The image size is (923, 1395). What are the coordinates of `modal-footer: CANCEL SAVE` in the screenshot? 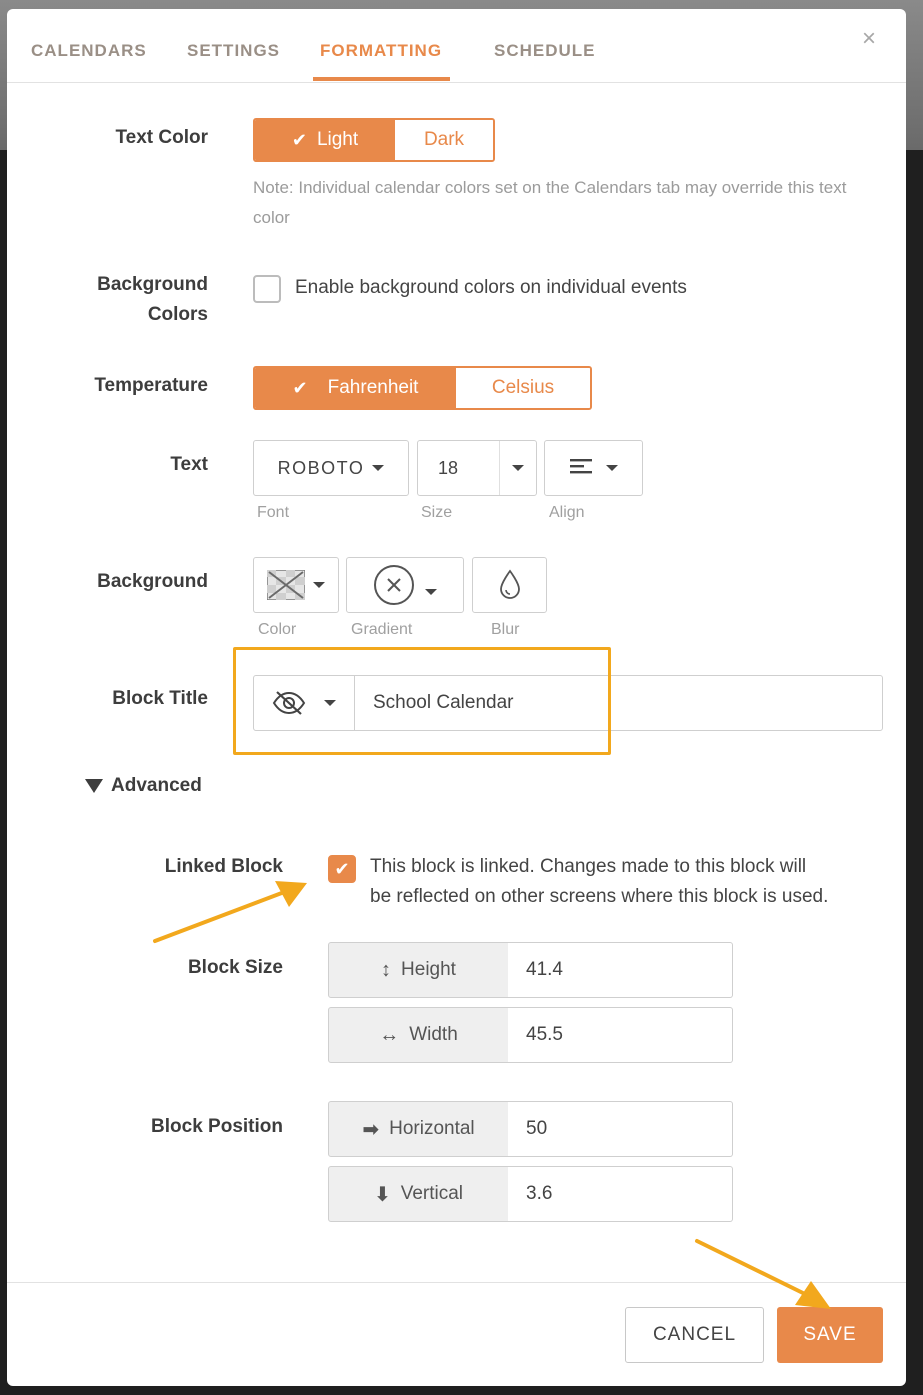 It's located at (456, 1334).